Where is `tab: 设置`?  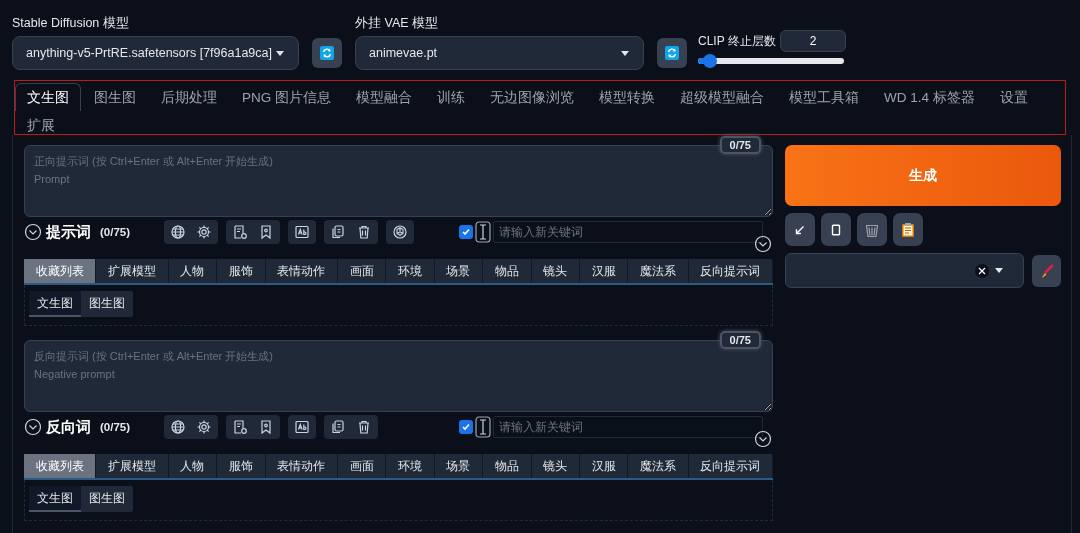 tab: 设置 is located at coordinates (1013, 97).